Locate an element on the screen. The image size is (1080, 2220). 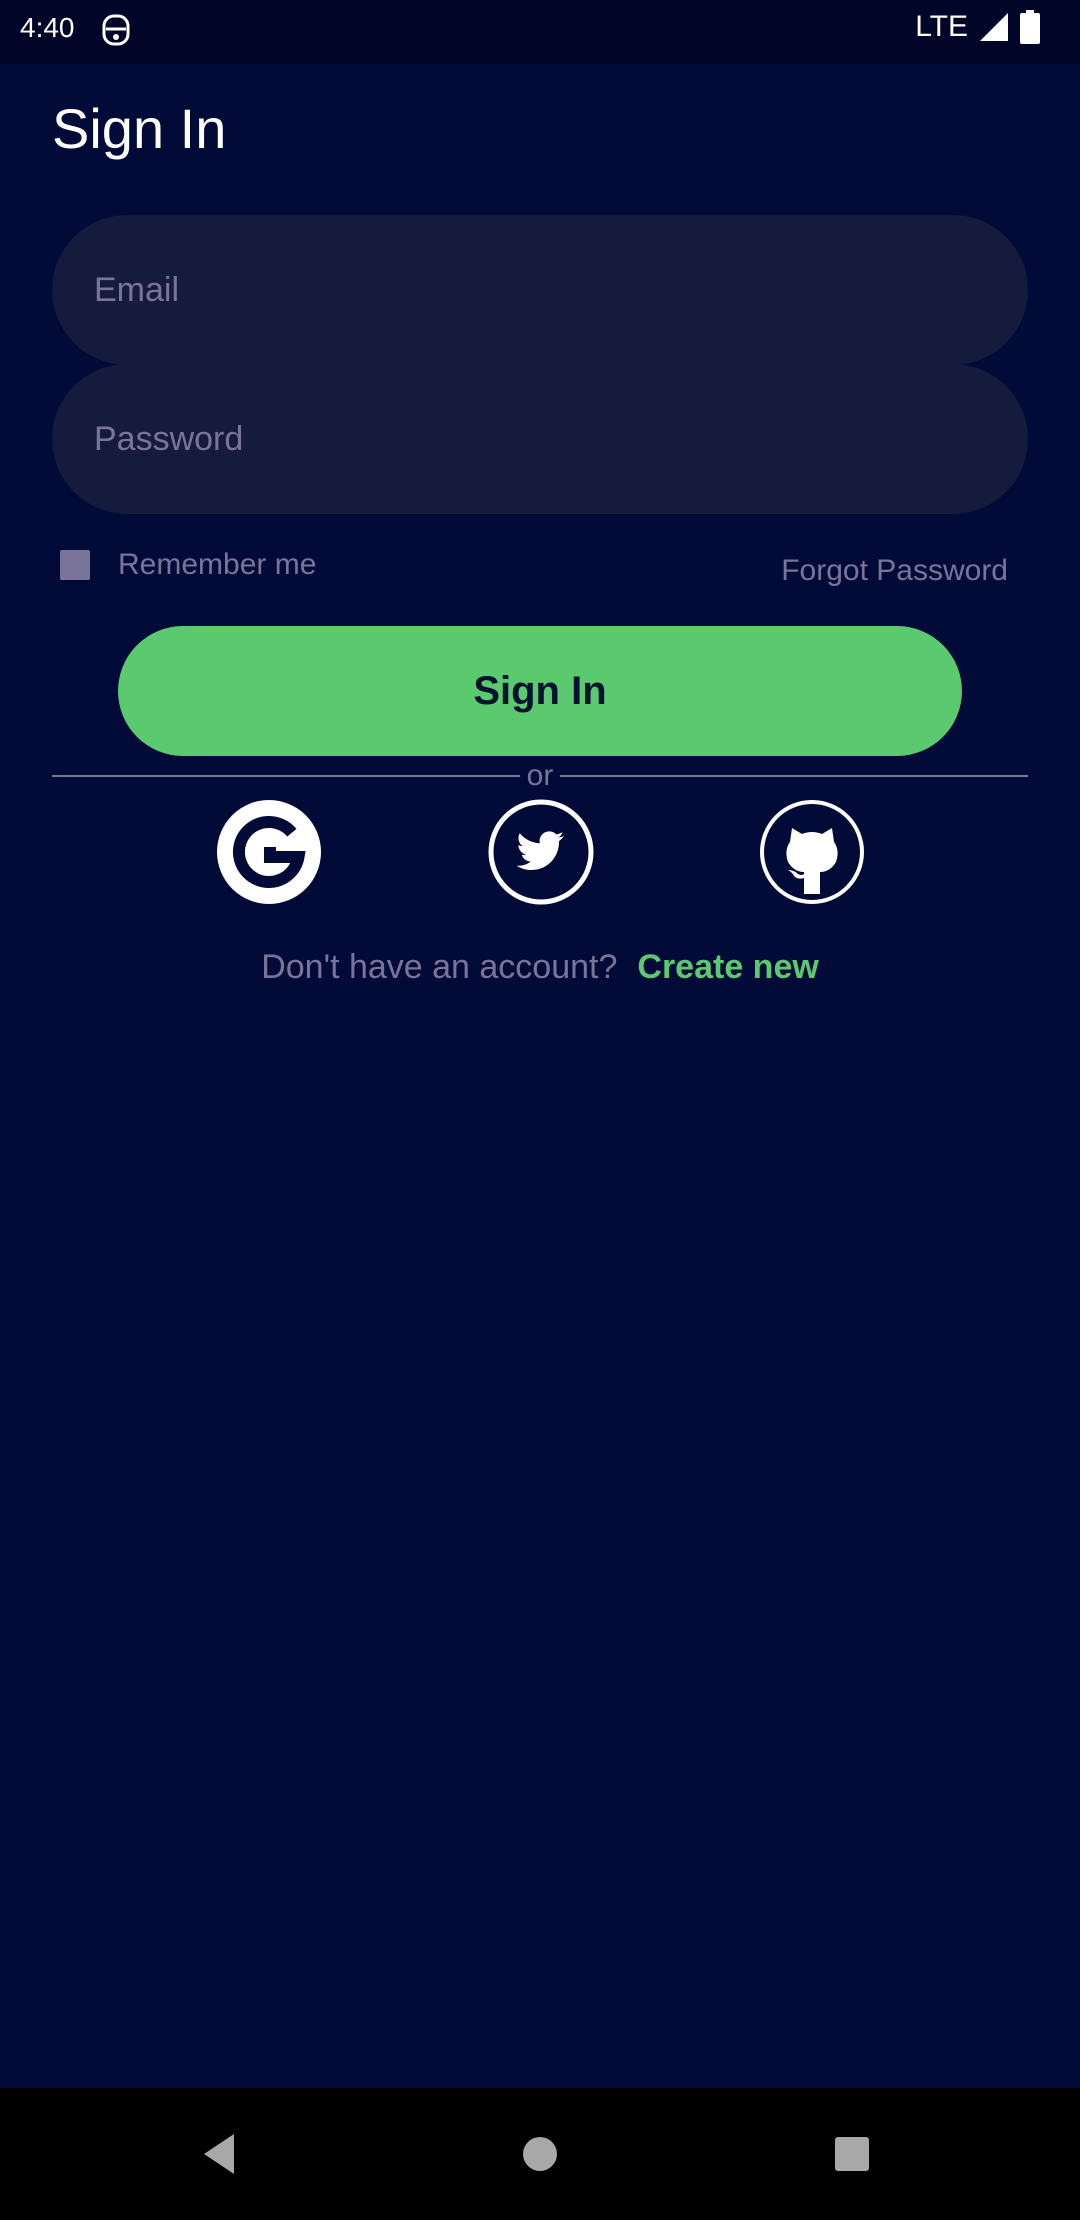
recents-icon is located at coordinates (852, 2154).